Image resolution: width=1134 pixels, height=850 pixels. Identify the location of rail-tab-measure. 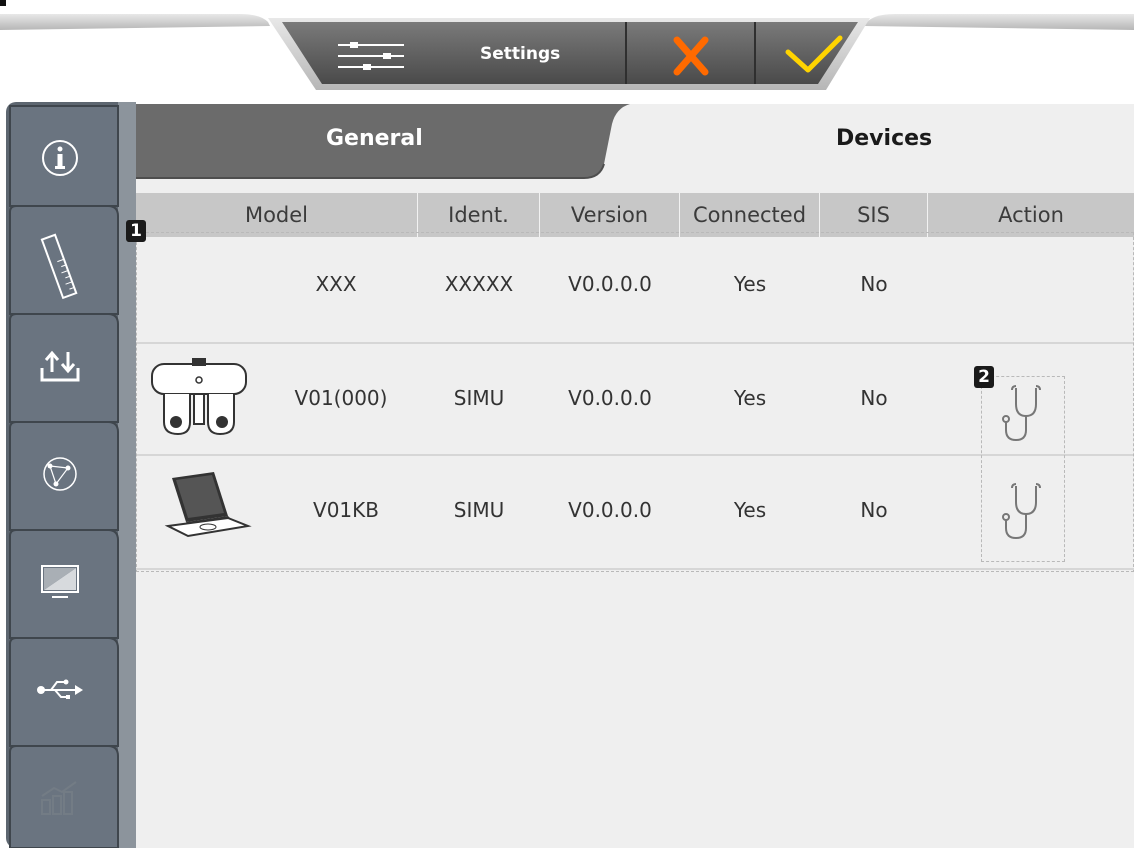
(60, 266).